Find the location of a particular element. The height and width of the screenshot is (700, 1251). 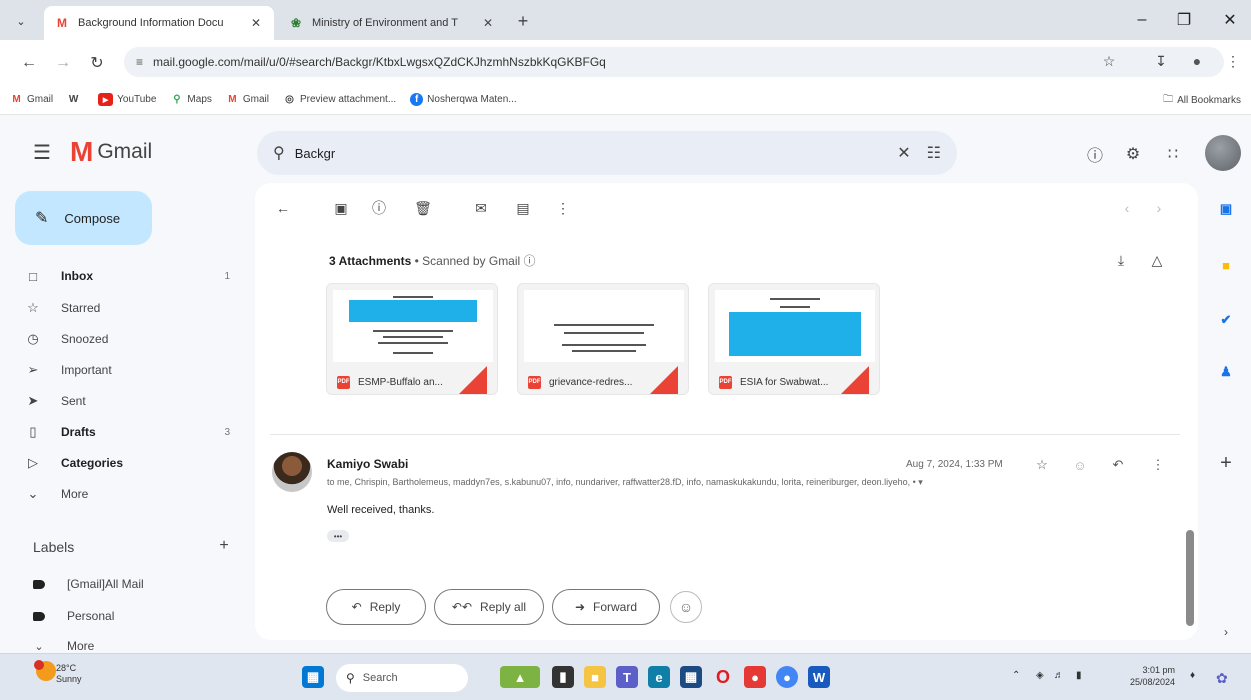

message-more-icon: ⋮ is located at coordinates (1158, 465).